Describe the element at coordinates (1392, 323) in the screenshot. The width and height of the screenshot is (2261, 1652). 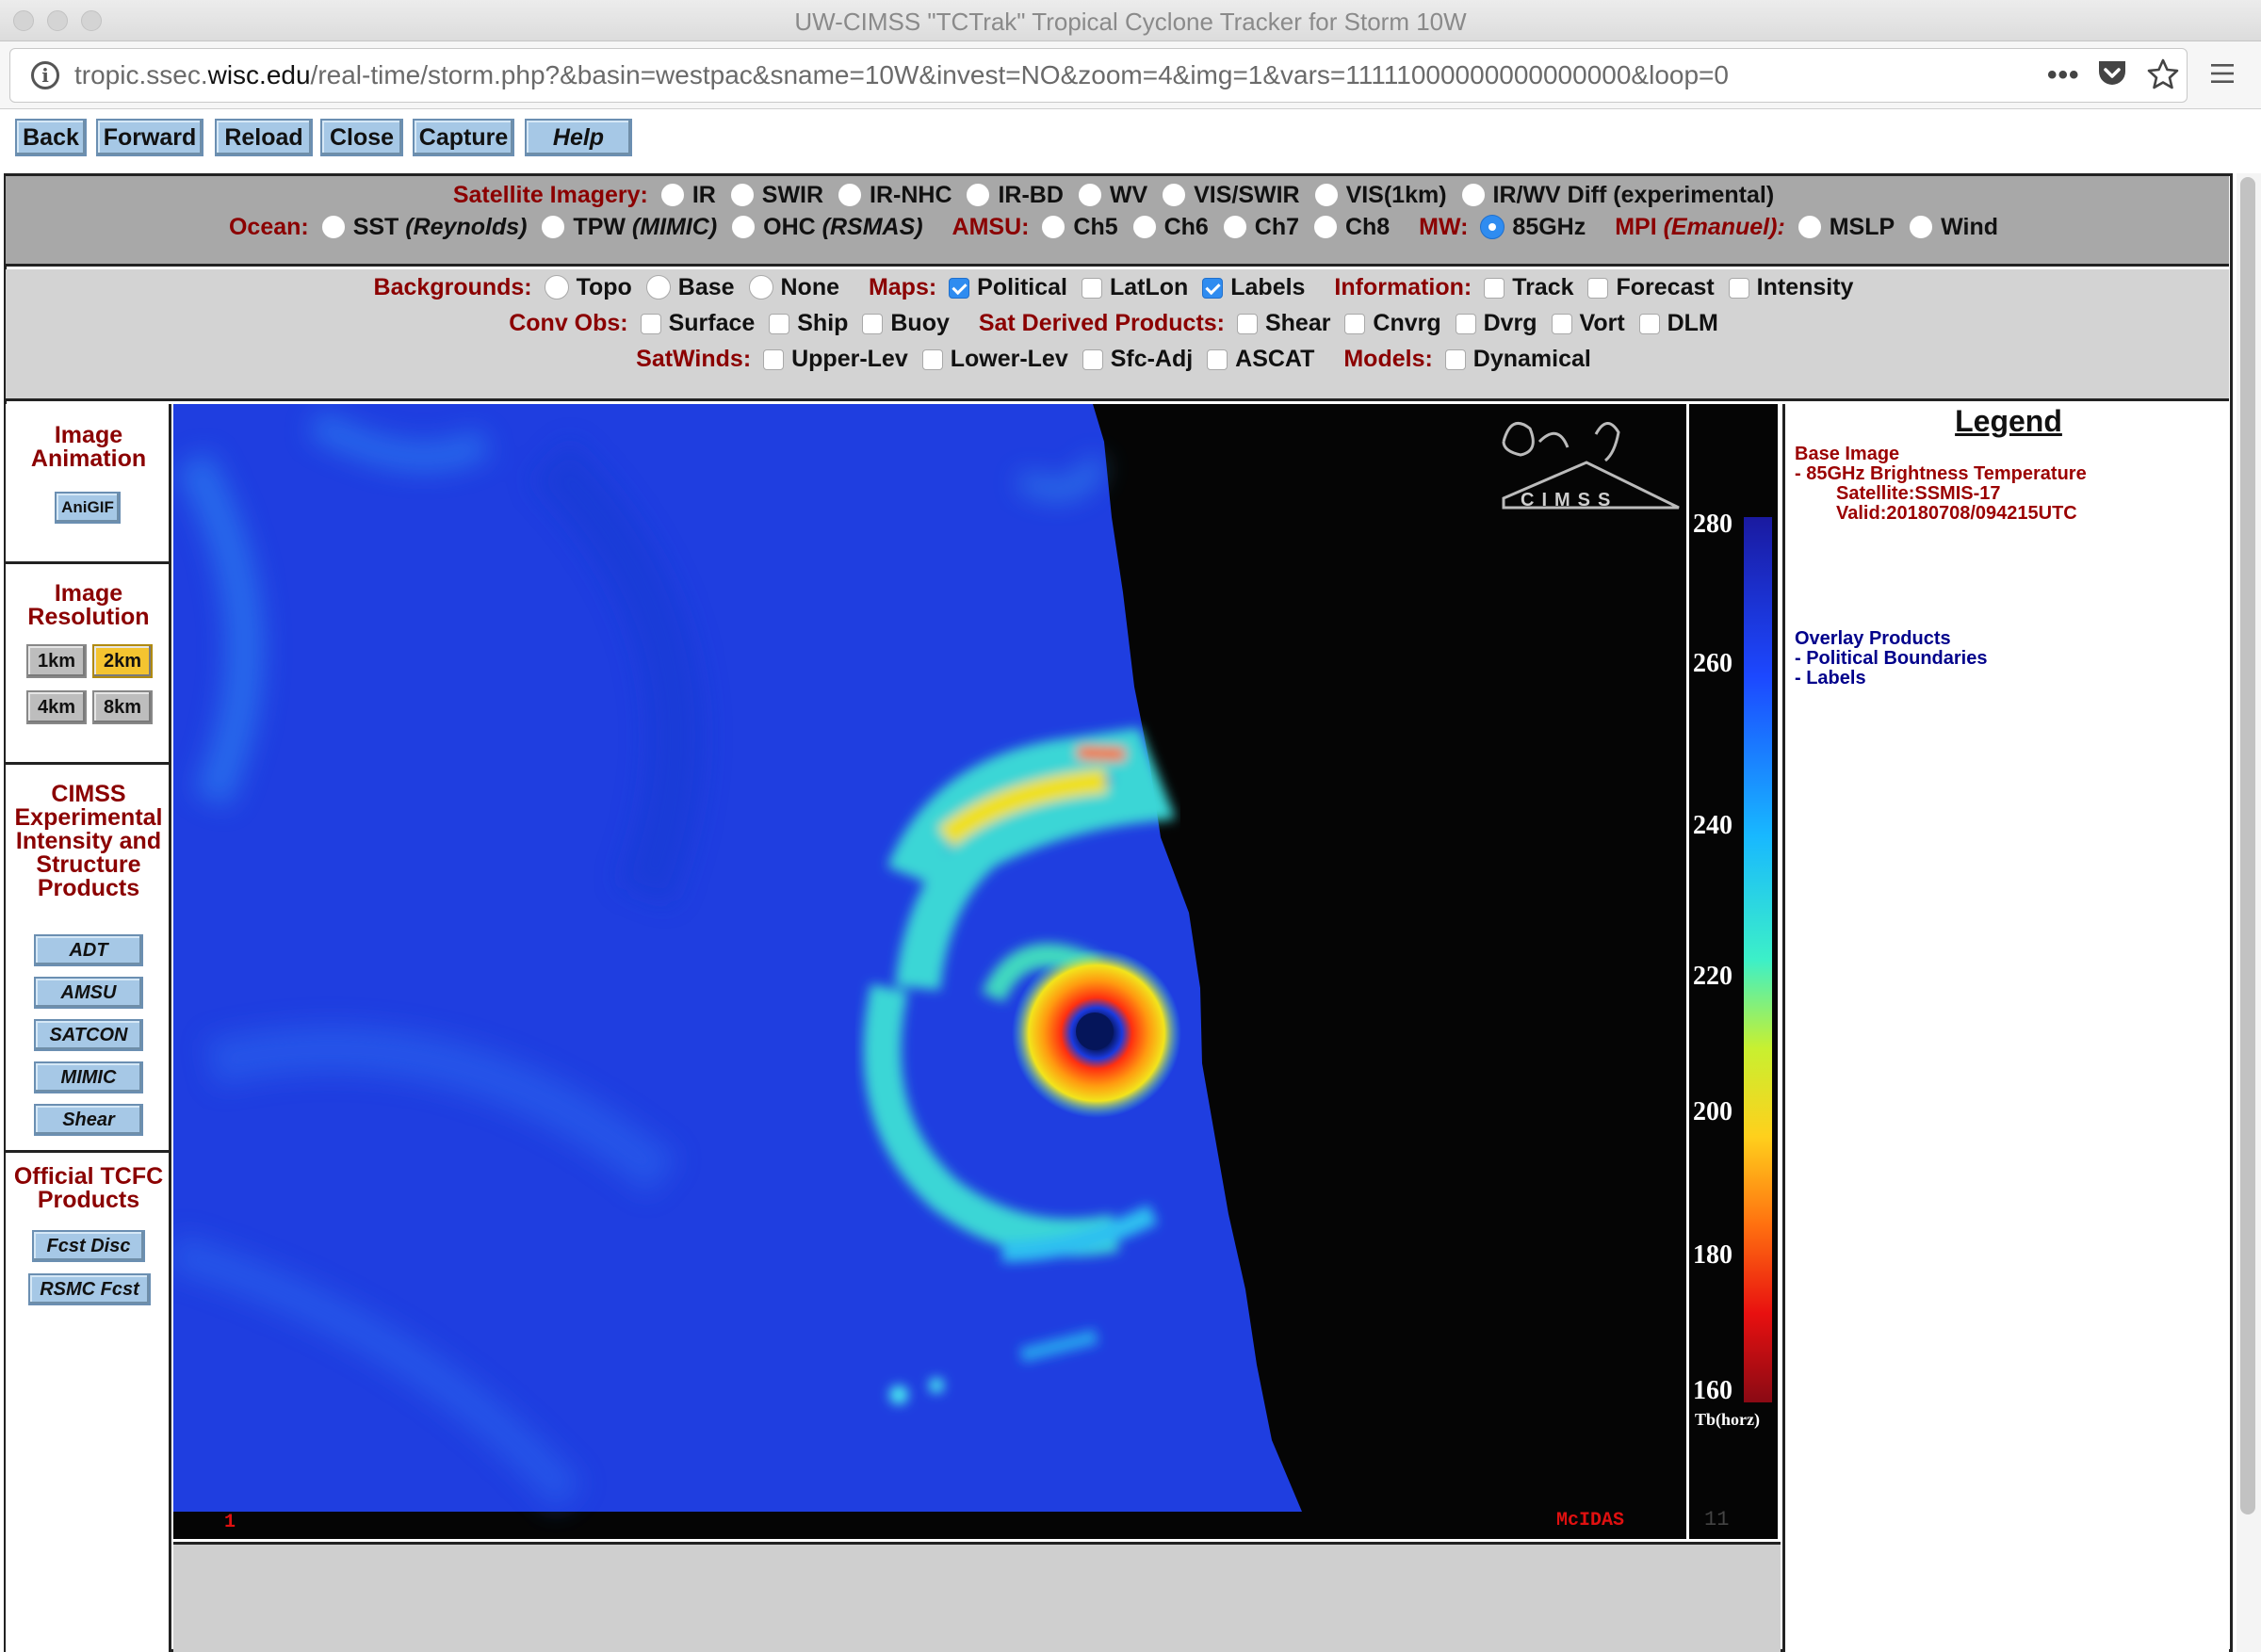
I see `option-cnvrg: Cnvrg` at that location.